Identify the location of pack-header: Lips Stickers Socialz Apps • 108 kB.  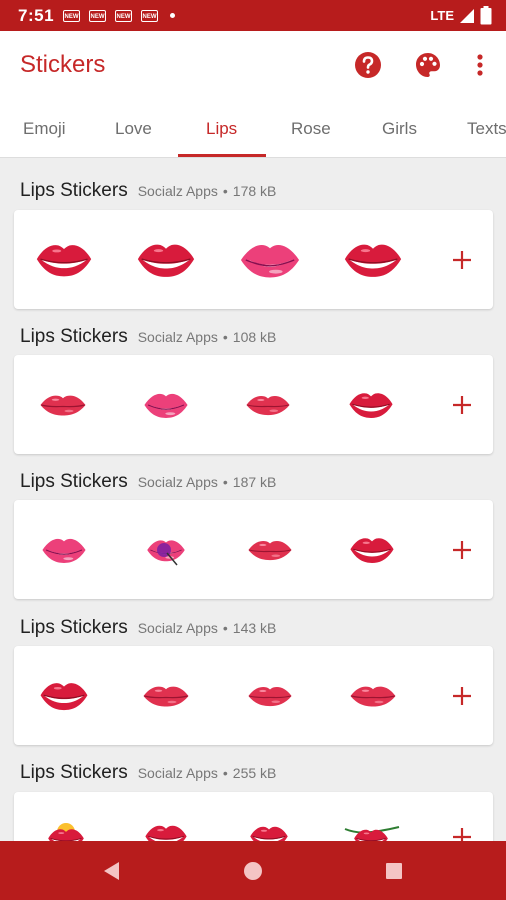
(148, 338).